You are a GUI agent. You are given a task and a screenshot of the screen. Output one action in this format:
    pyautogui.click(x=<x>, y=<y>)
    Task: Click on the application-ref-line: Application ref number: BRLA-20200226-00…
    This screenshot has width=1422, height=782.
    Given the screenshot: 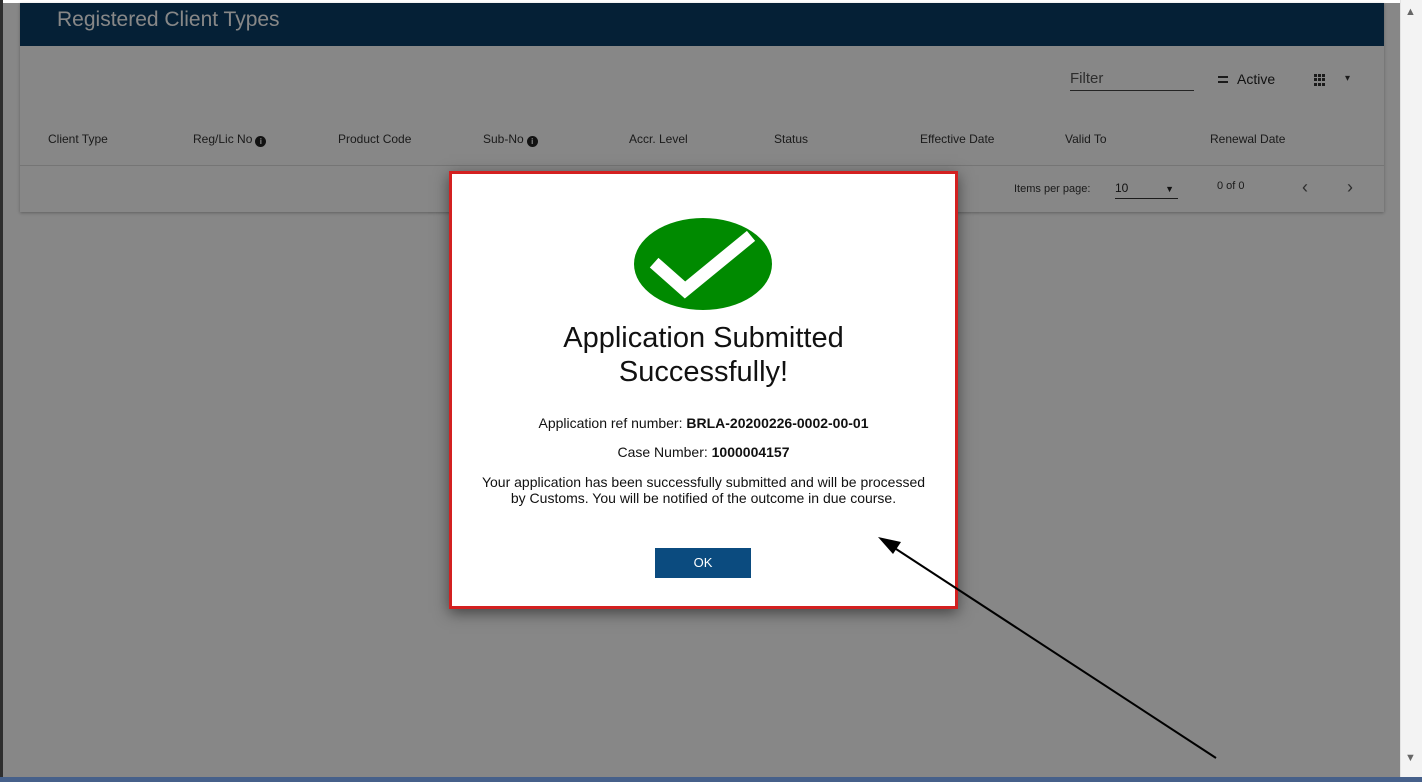 What is the action you would take?
    pyautogui.click(x=703, y=423)
    